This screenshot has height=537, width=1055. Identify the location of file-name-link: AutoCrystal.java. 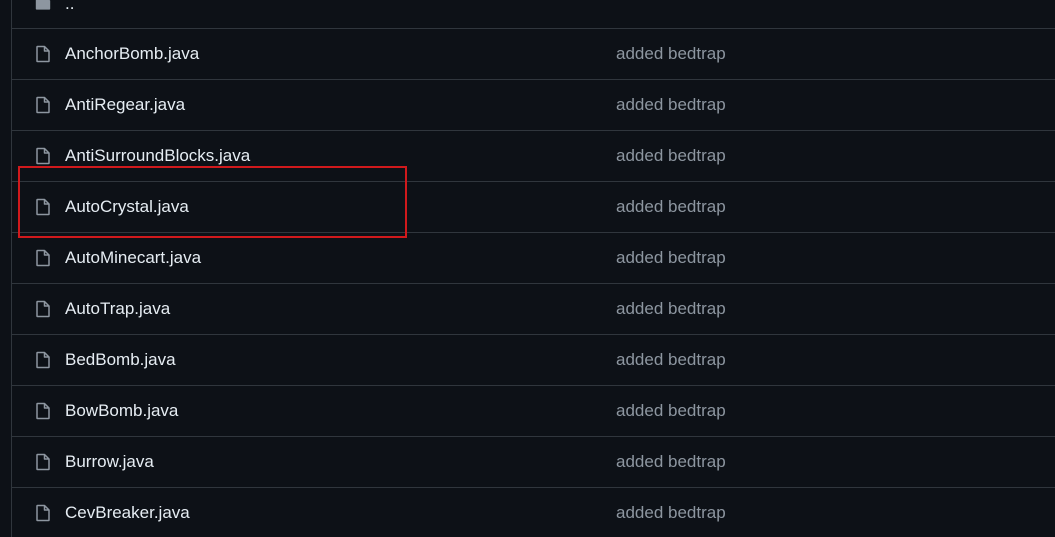
(127, 207).